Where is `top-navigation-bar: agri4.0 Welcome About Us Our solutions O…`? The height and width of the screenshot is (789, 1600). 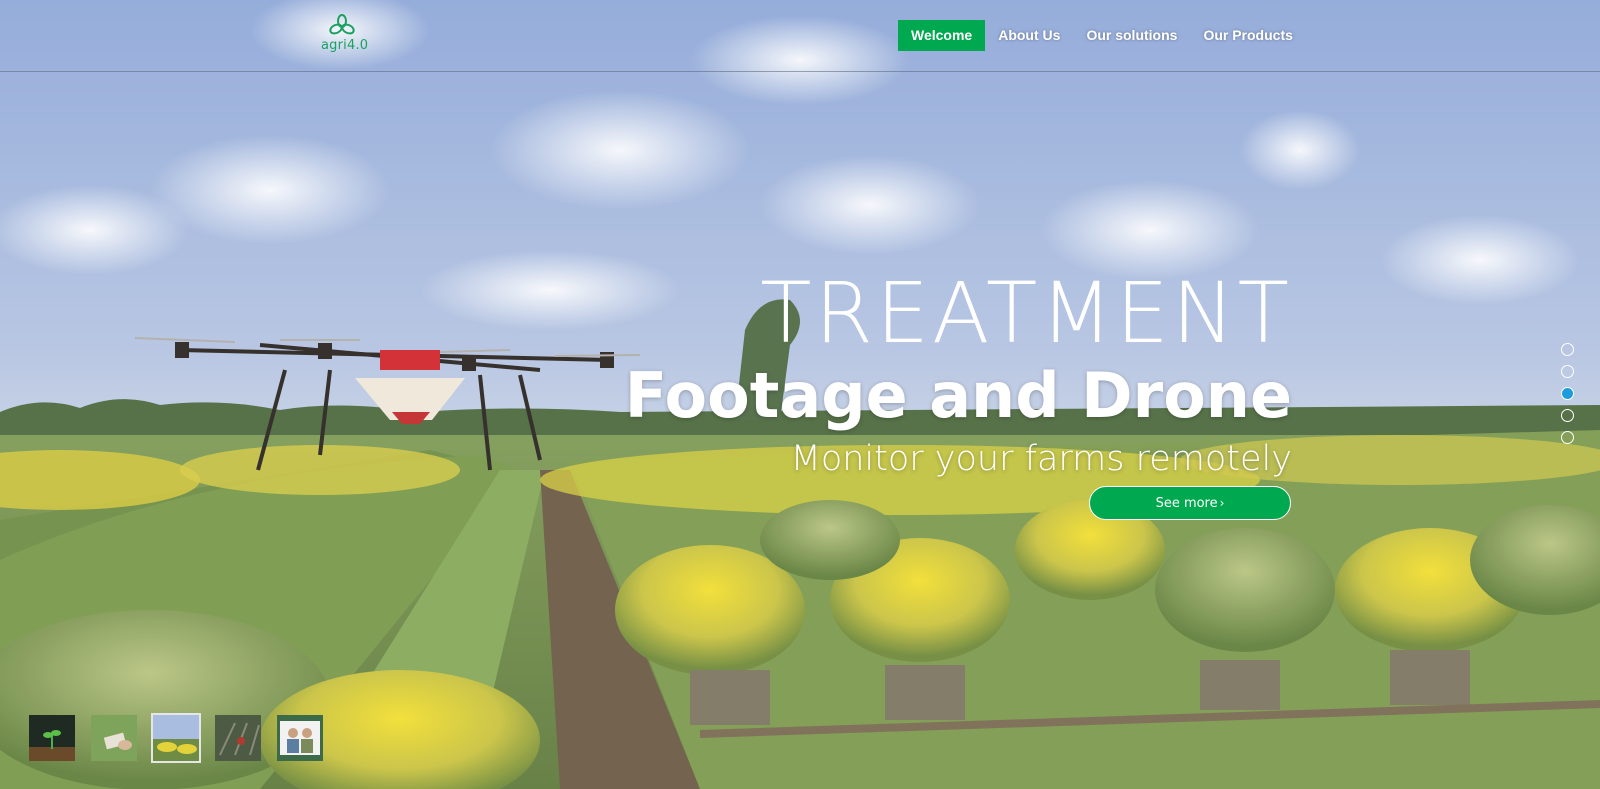
top-navigation-bar: agri4.0 Welcome About Us Our solutions O… is located at coordinates (800, 36).